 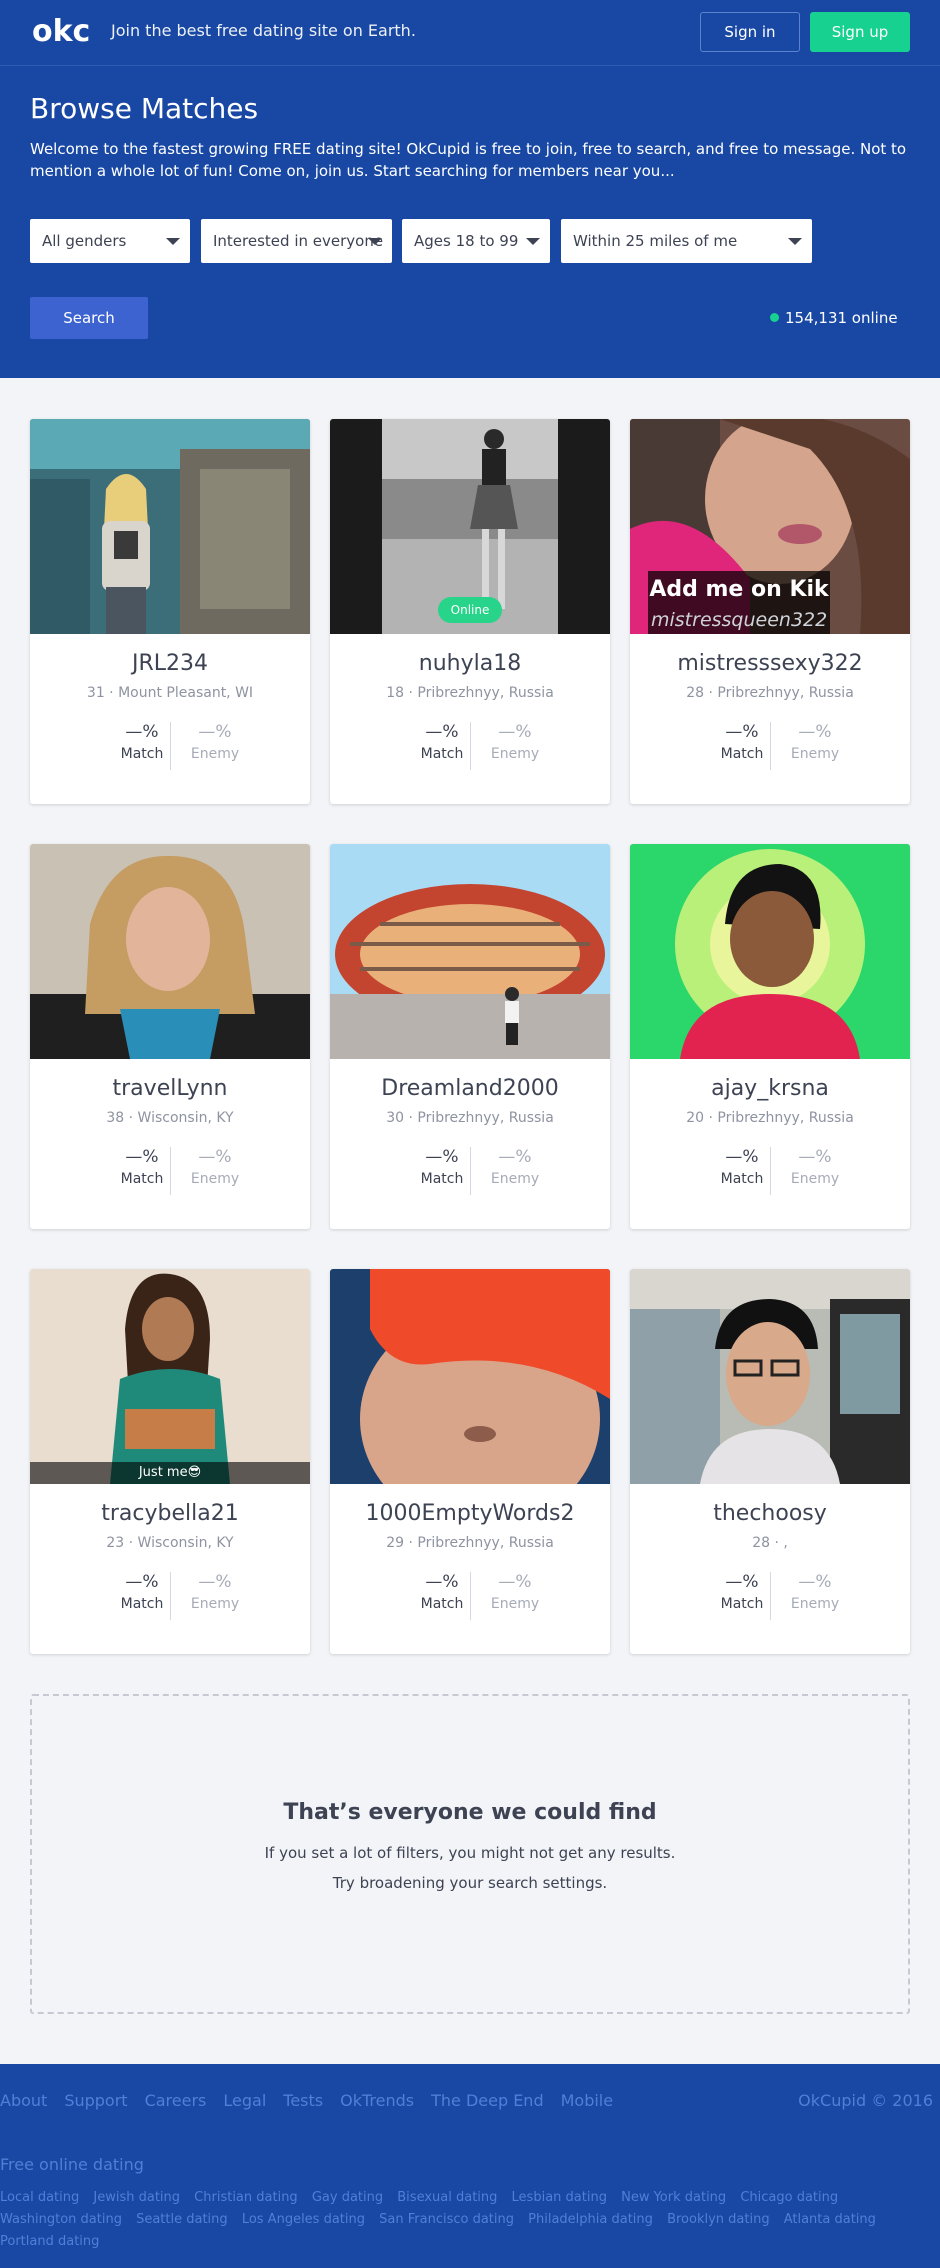 I want to click on sign-up-button: Sign up, so click(x=860, y=32).